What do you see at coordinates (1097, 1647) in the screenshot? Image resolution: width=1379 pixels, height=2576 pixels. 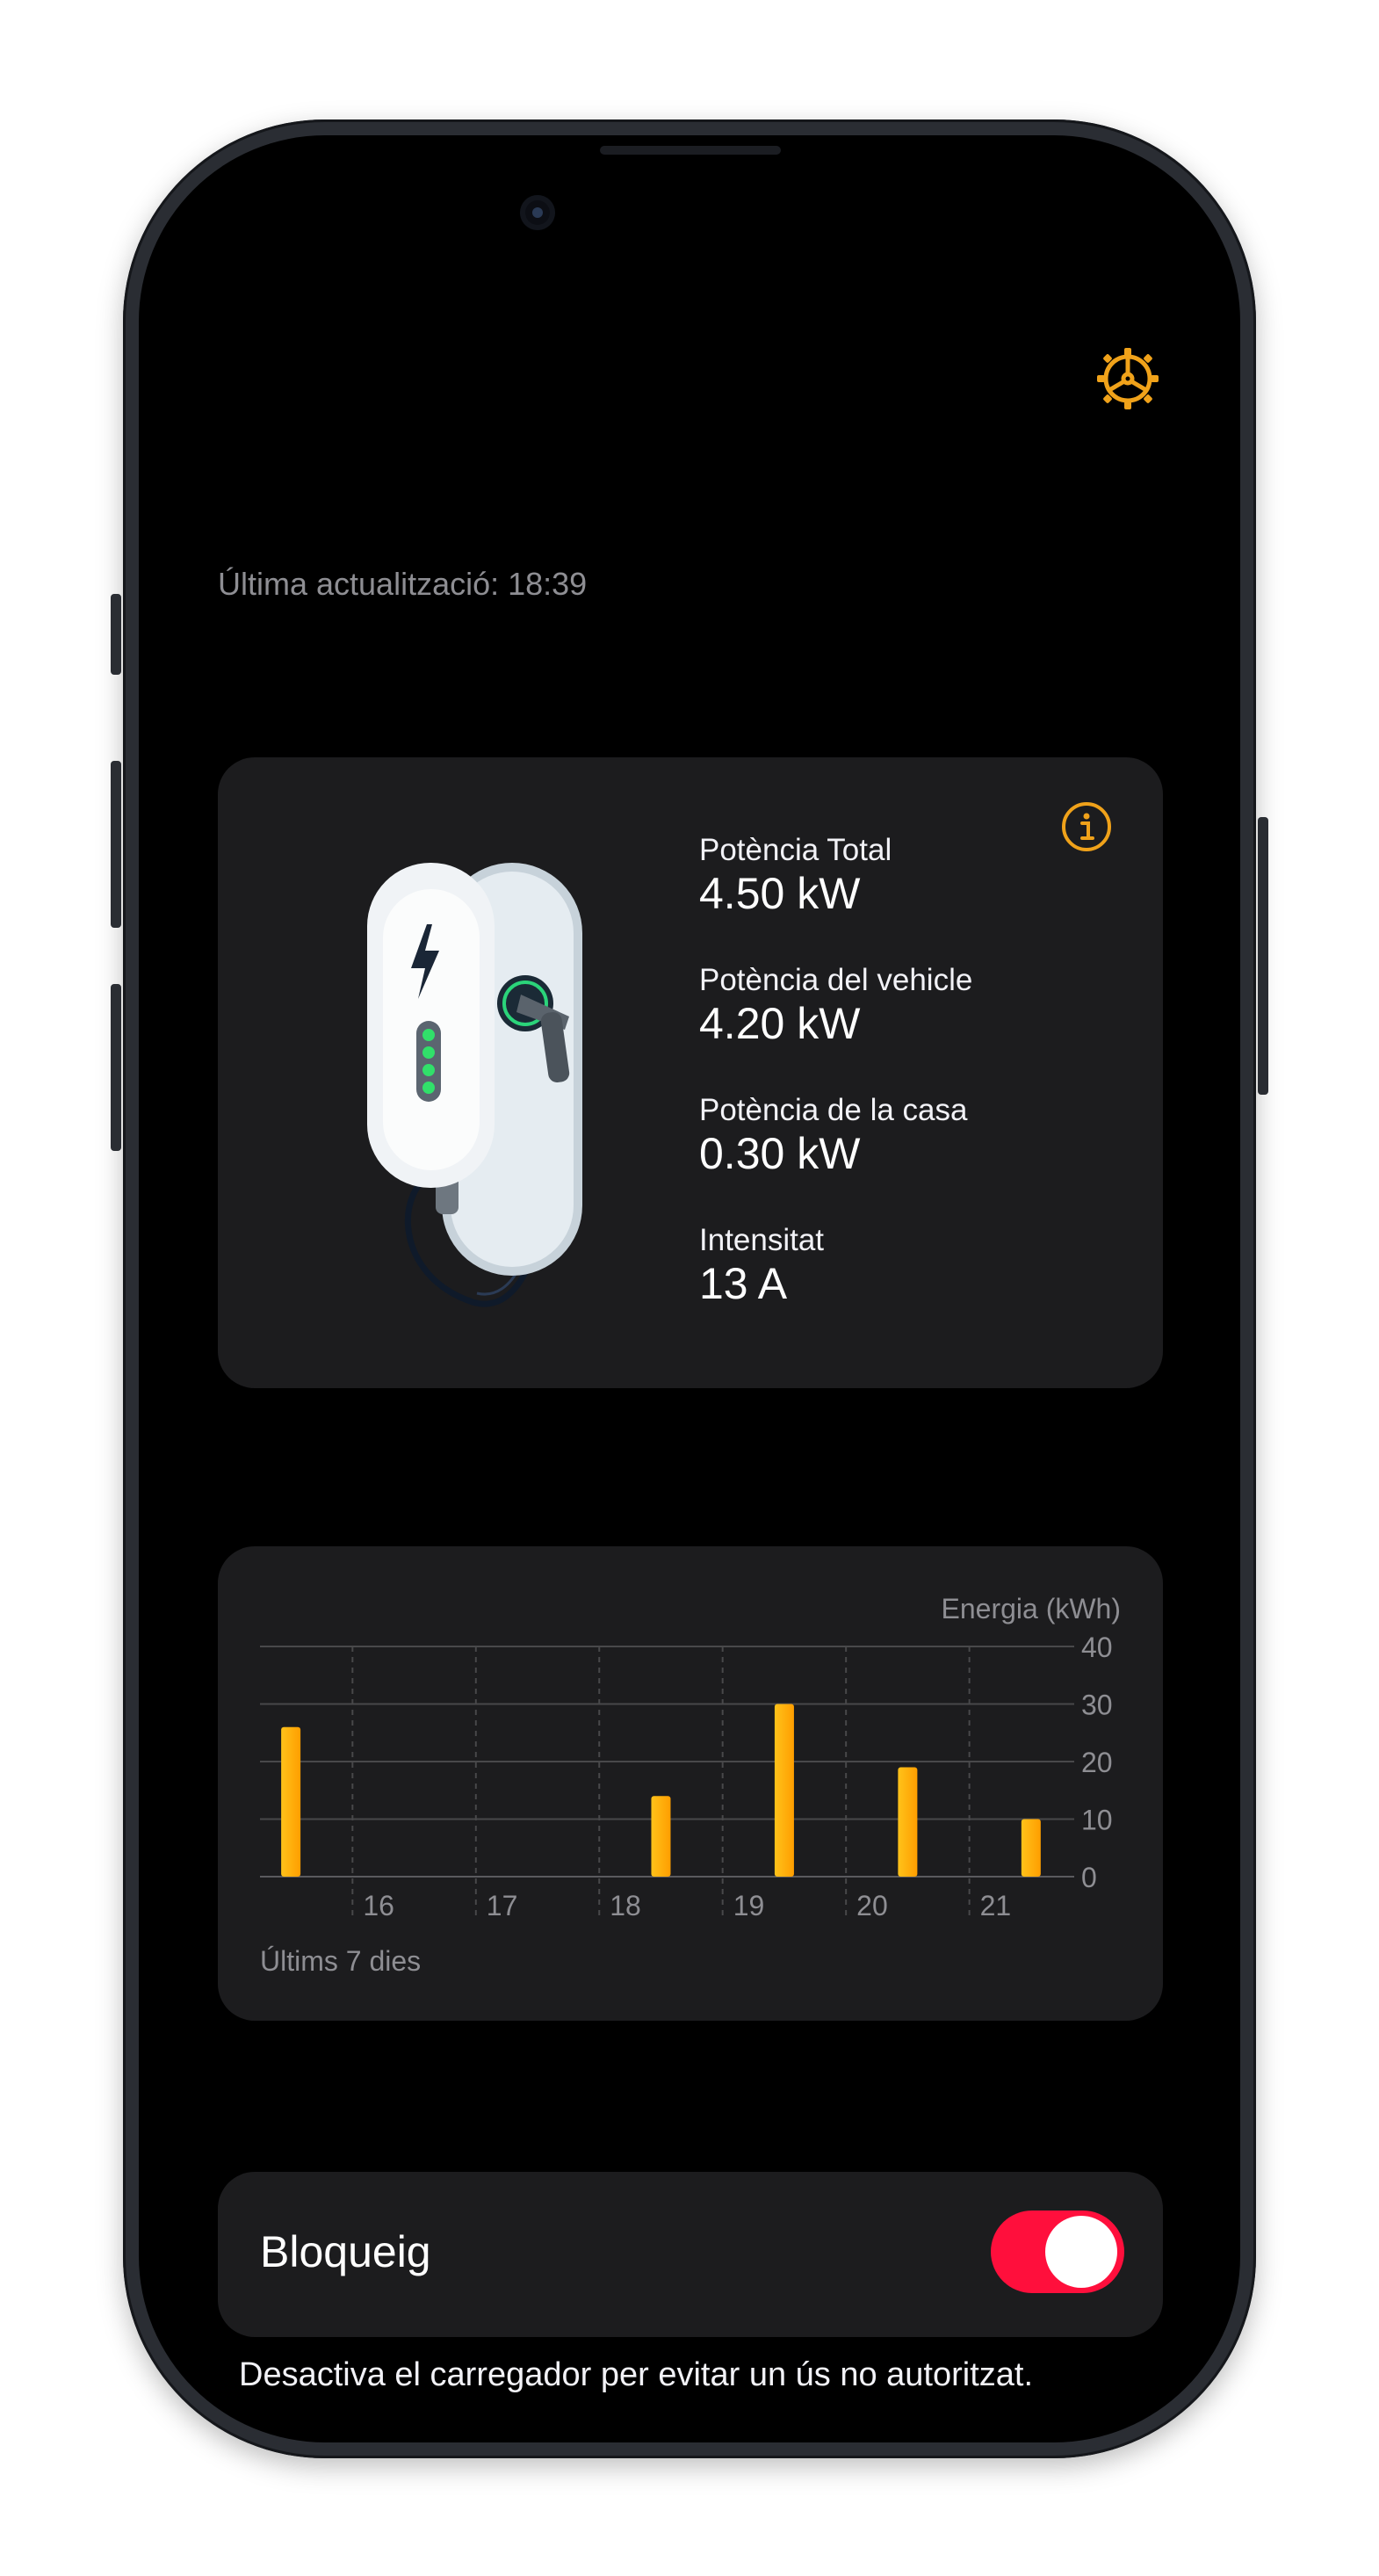 I see `y-tick-label: 40` at bounding box center [1097, 1647].